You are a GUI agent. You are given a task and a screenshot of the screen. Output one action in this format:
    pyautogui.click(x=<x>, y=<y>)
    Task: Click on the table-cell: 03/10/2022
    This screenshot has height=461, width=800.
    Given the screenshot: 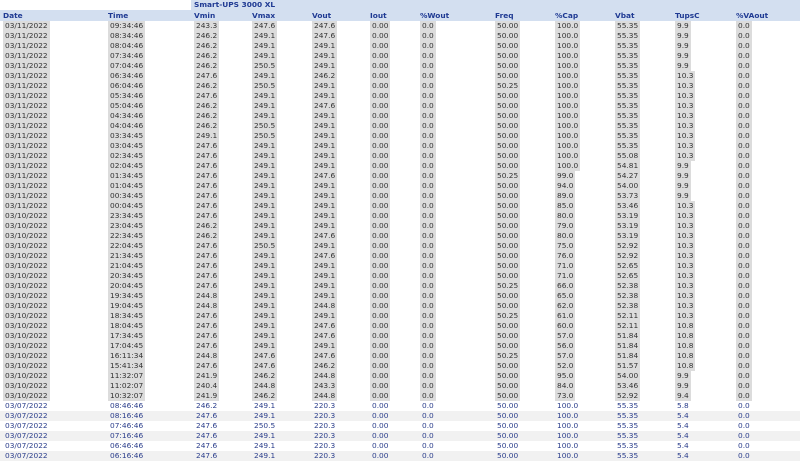 What is the action you would take?
    pyautogui.click(x=52, y=226)
    